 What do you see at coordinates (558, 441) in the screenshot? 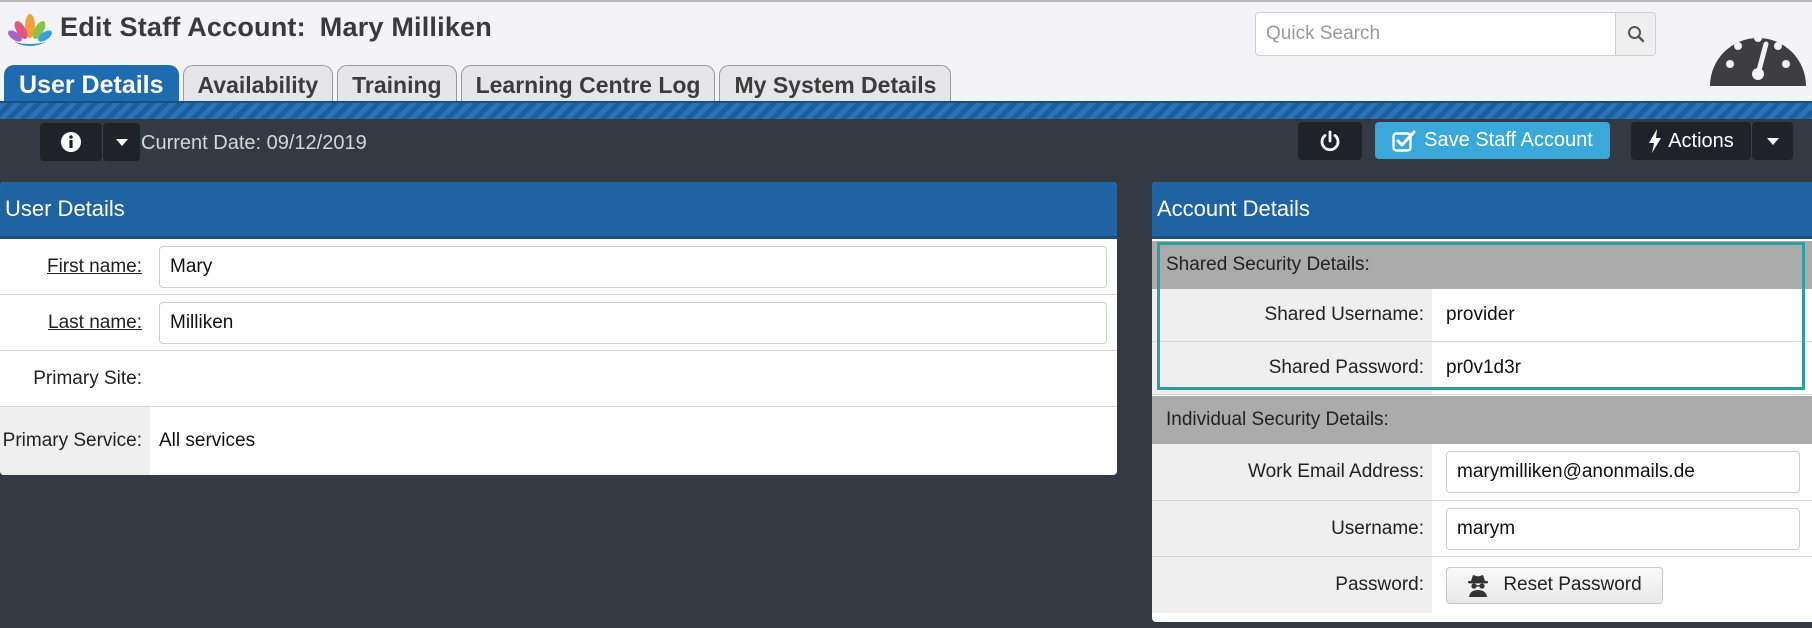
I see `primary-service-row: Primary Service: All services` at bounding box center [558, 441].